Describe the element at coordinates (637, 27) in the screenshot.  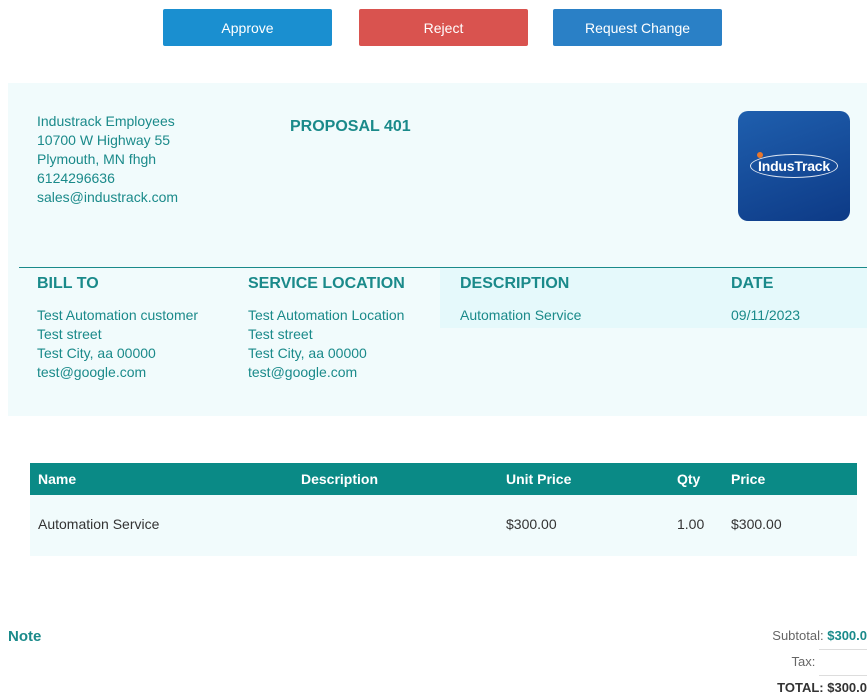
I see `request-change-button: Request Change` at that location.